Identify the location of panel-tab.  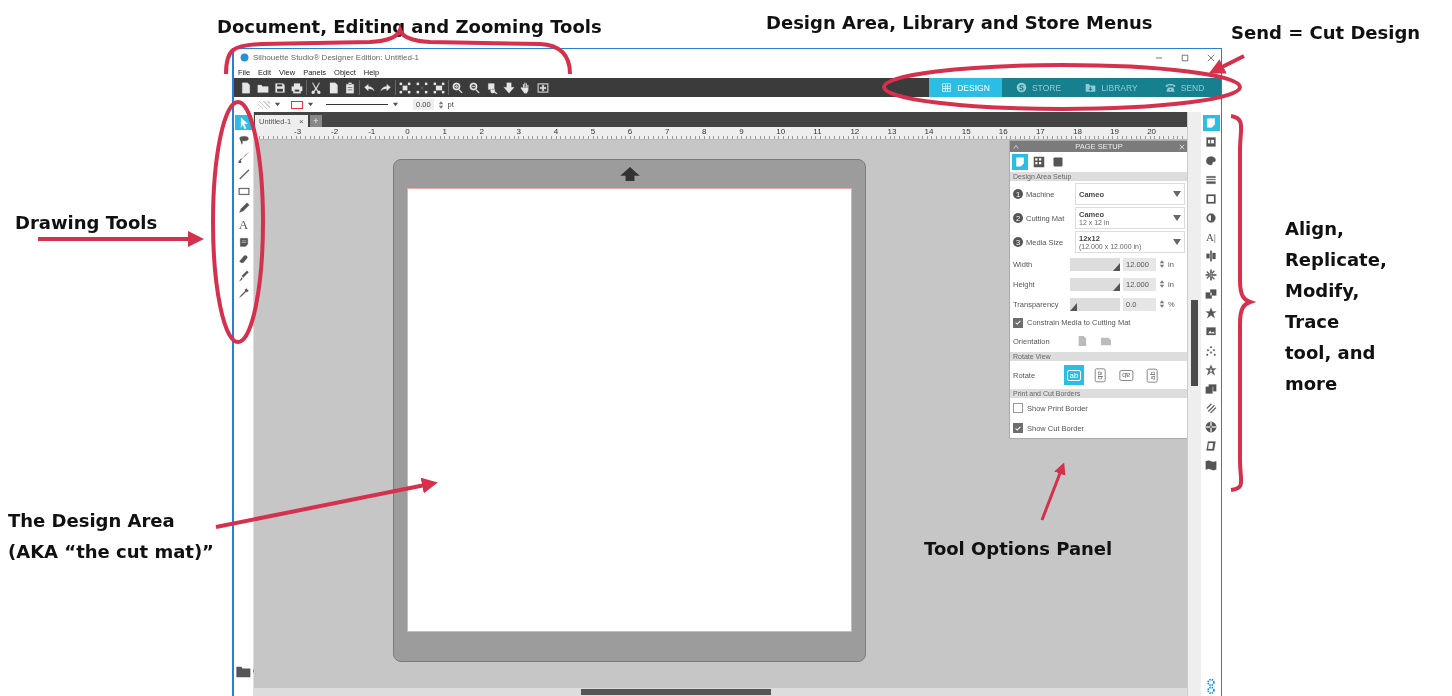
(1039, 162).